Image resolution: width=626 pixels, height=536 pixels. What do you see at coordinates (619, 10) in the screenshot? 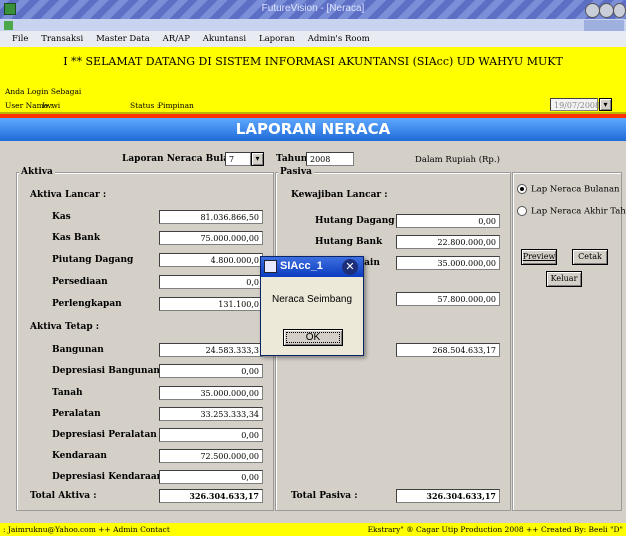
I see `close-icon` at bounding box center [619, 10].